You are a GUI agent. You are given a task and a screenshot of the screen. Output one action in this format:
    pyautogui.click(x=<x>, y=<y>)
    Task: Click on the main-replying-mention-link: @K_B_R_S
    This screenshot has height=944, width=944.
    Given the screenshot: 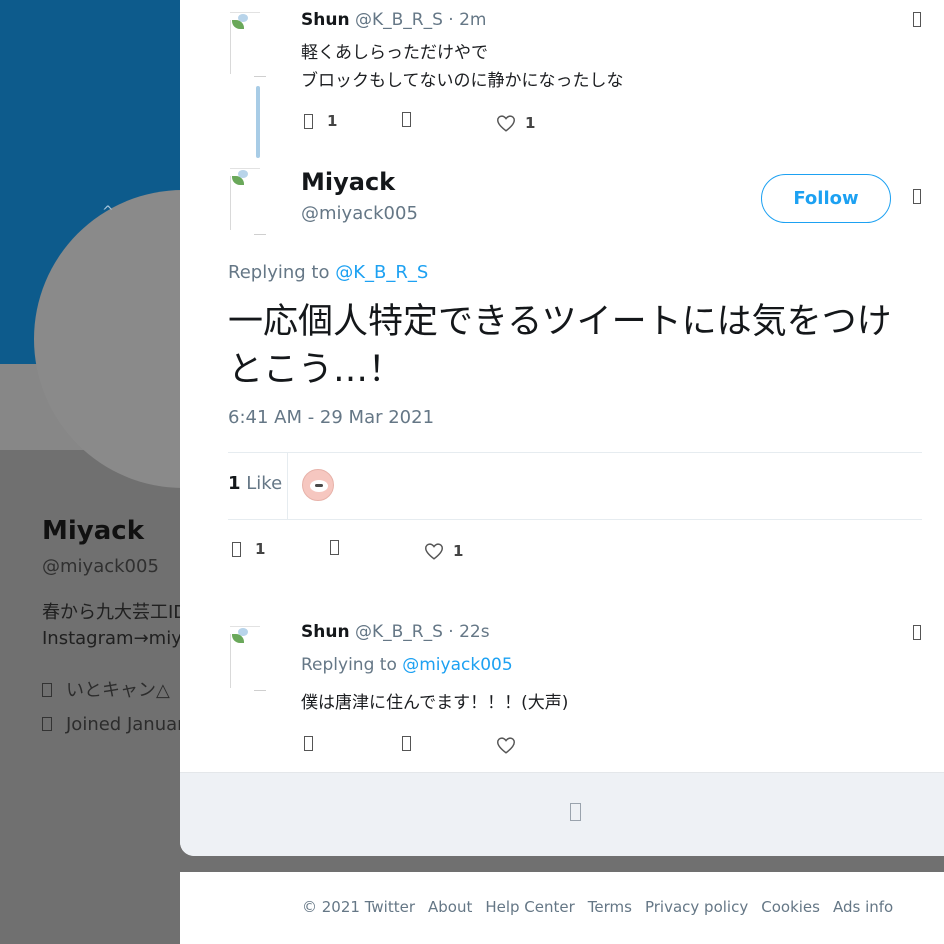 What is the action you would take?
    pyautogui.click(x=381, y=272)
    